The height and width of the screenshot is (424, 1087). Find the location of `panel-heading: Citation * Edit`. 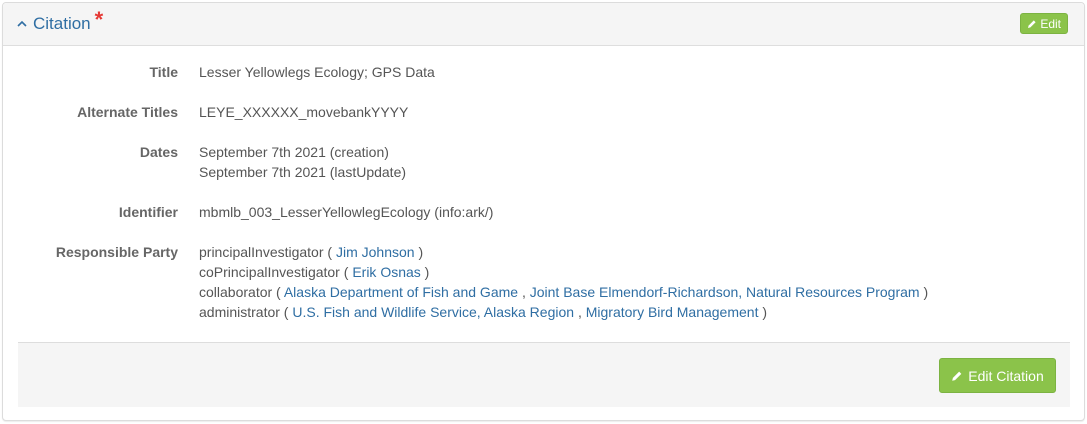

panel-heading: Citation * Edit is located at coordinates (543, 24).